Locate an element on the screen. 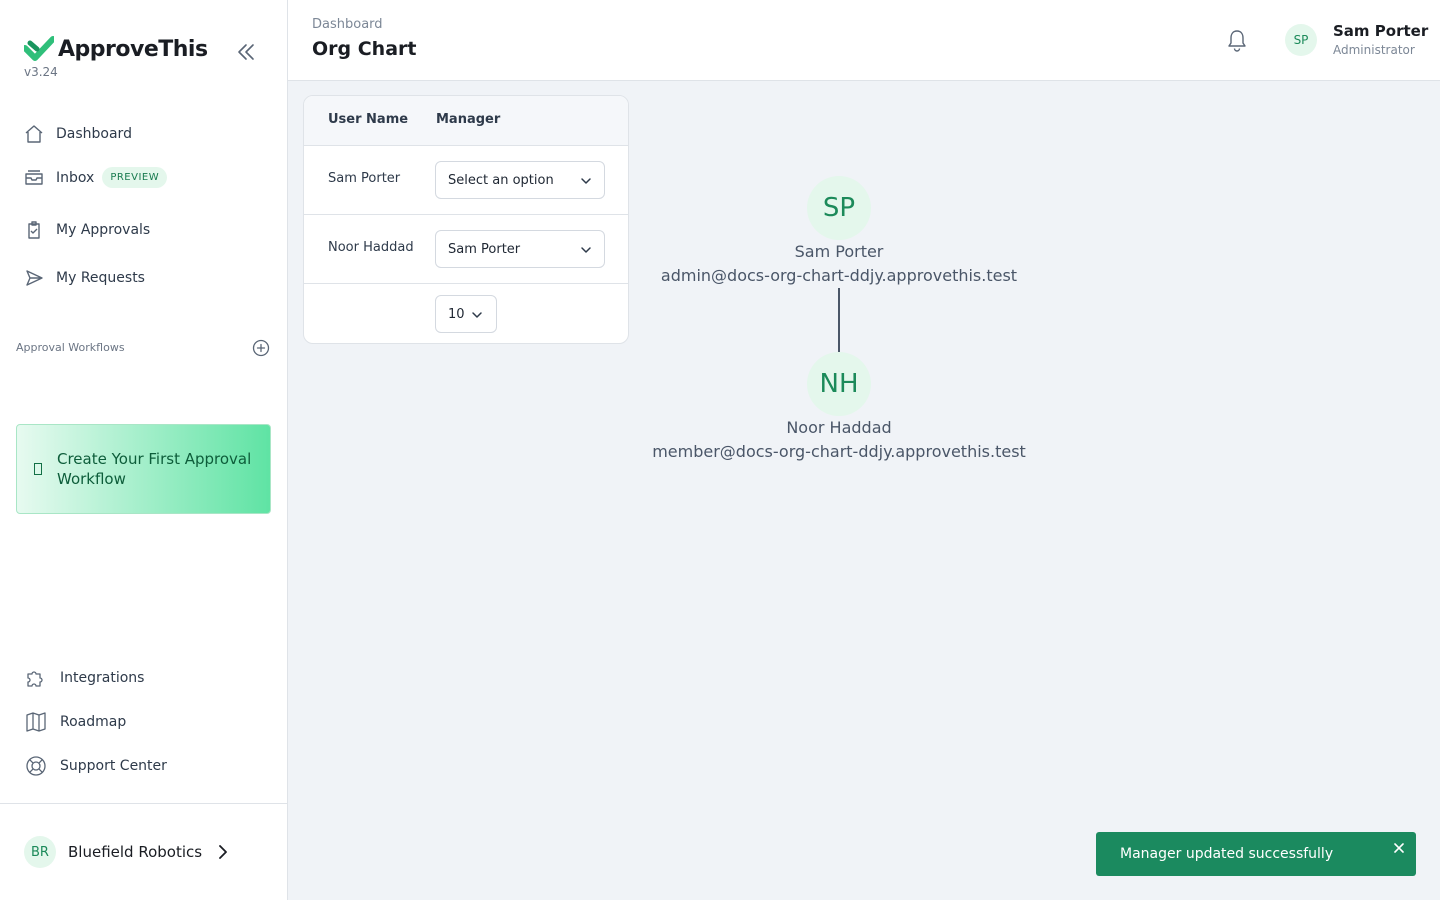 This screenshot has height=900, width=1440. app-version: v3.24 is located at coordinates (41, 72).